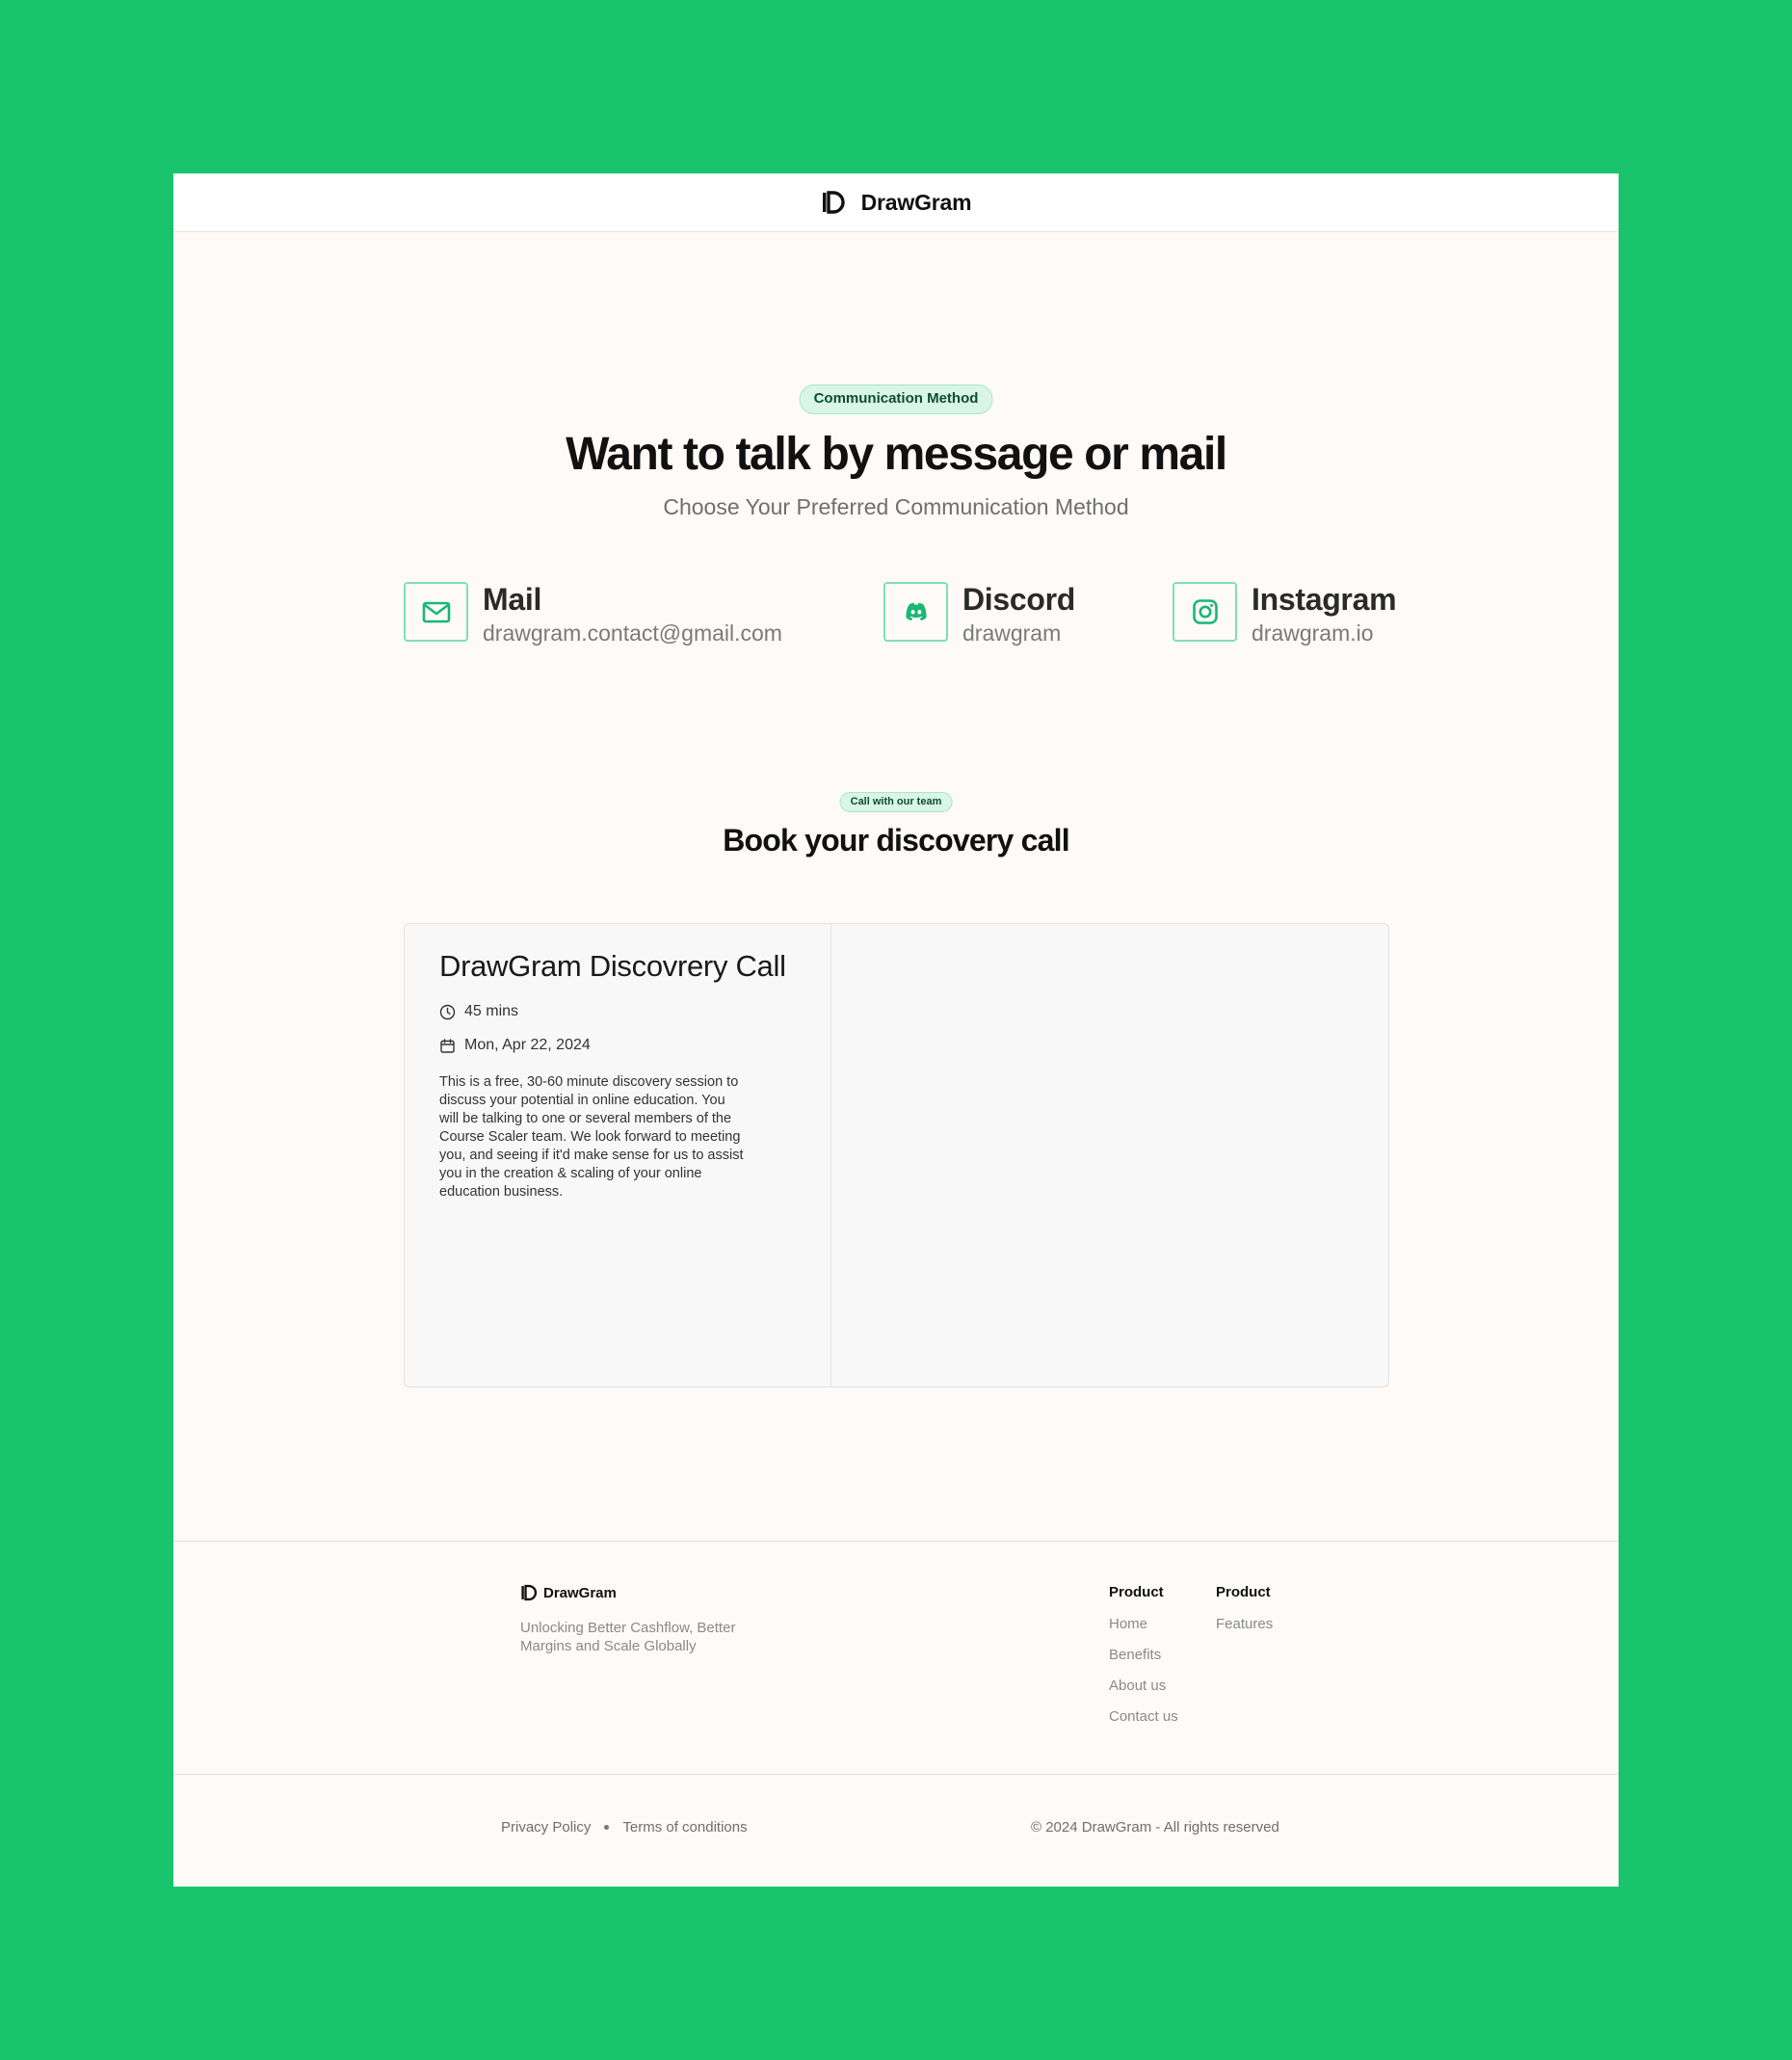 The height and width of the screenshot is (2060, 1792). What do you see at coordinates (1144, 1685) in the screenshot?
I see `footer-link-about-us: About us` at bounding box center [1144, 1685].